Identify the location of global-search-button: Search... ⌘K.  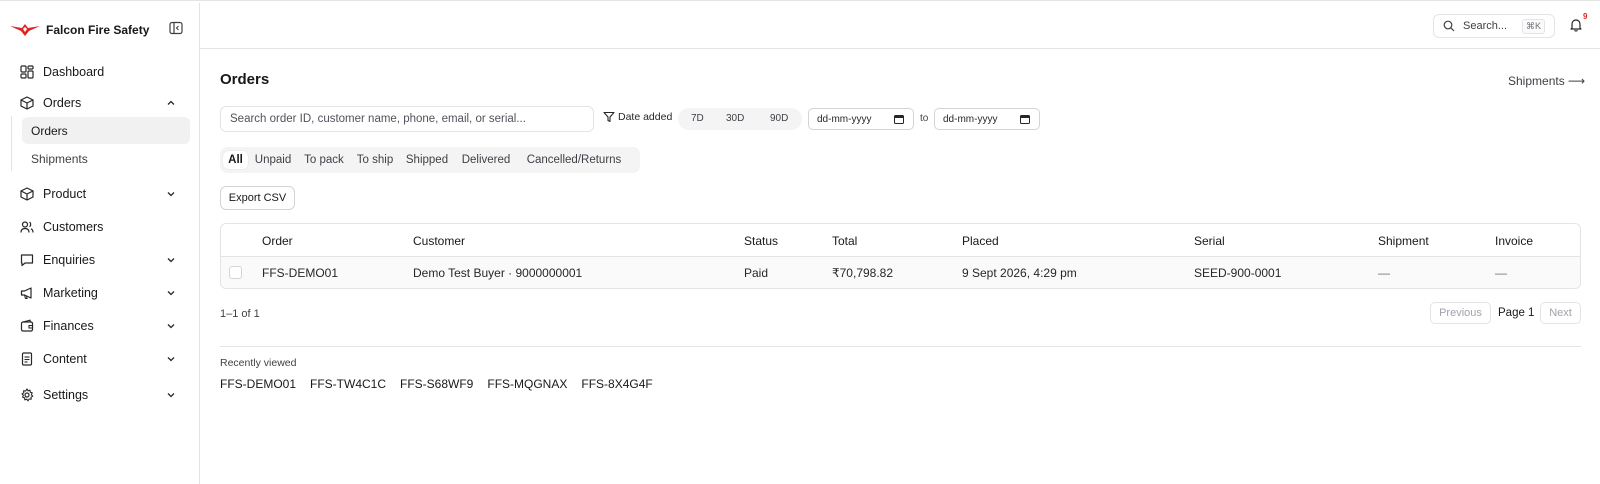
(1494, 26).